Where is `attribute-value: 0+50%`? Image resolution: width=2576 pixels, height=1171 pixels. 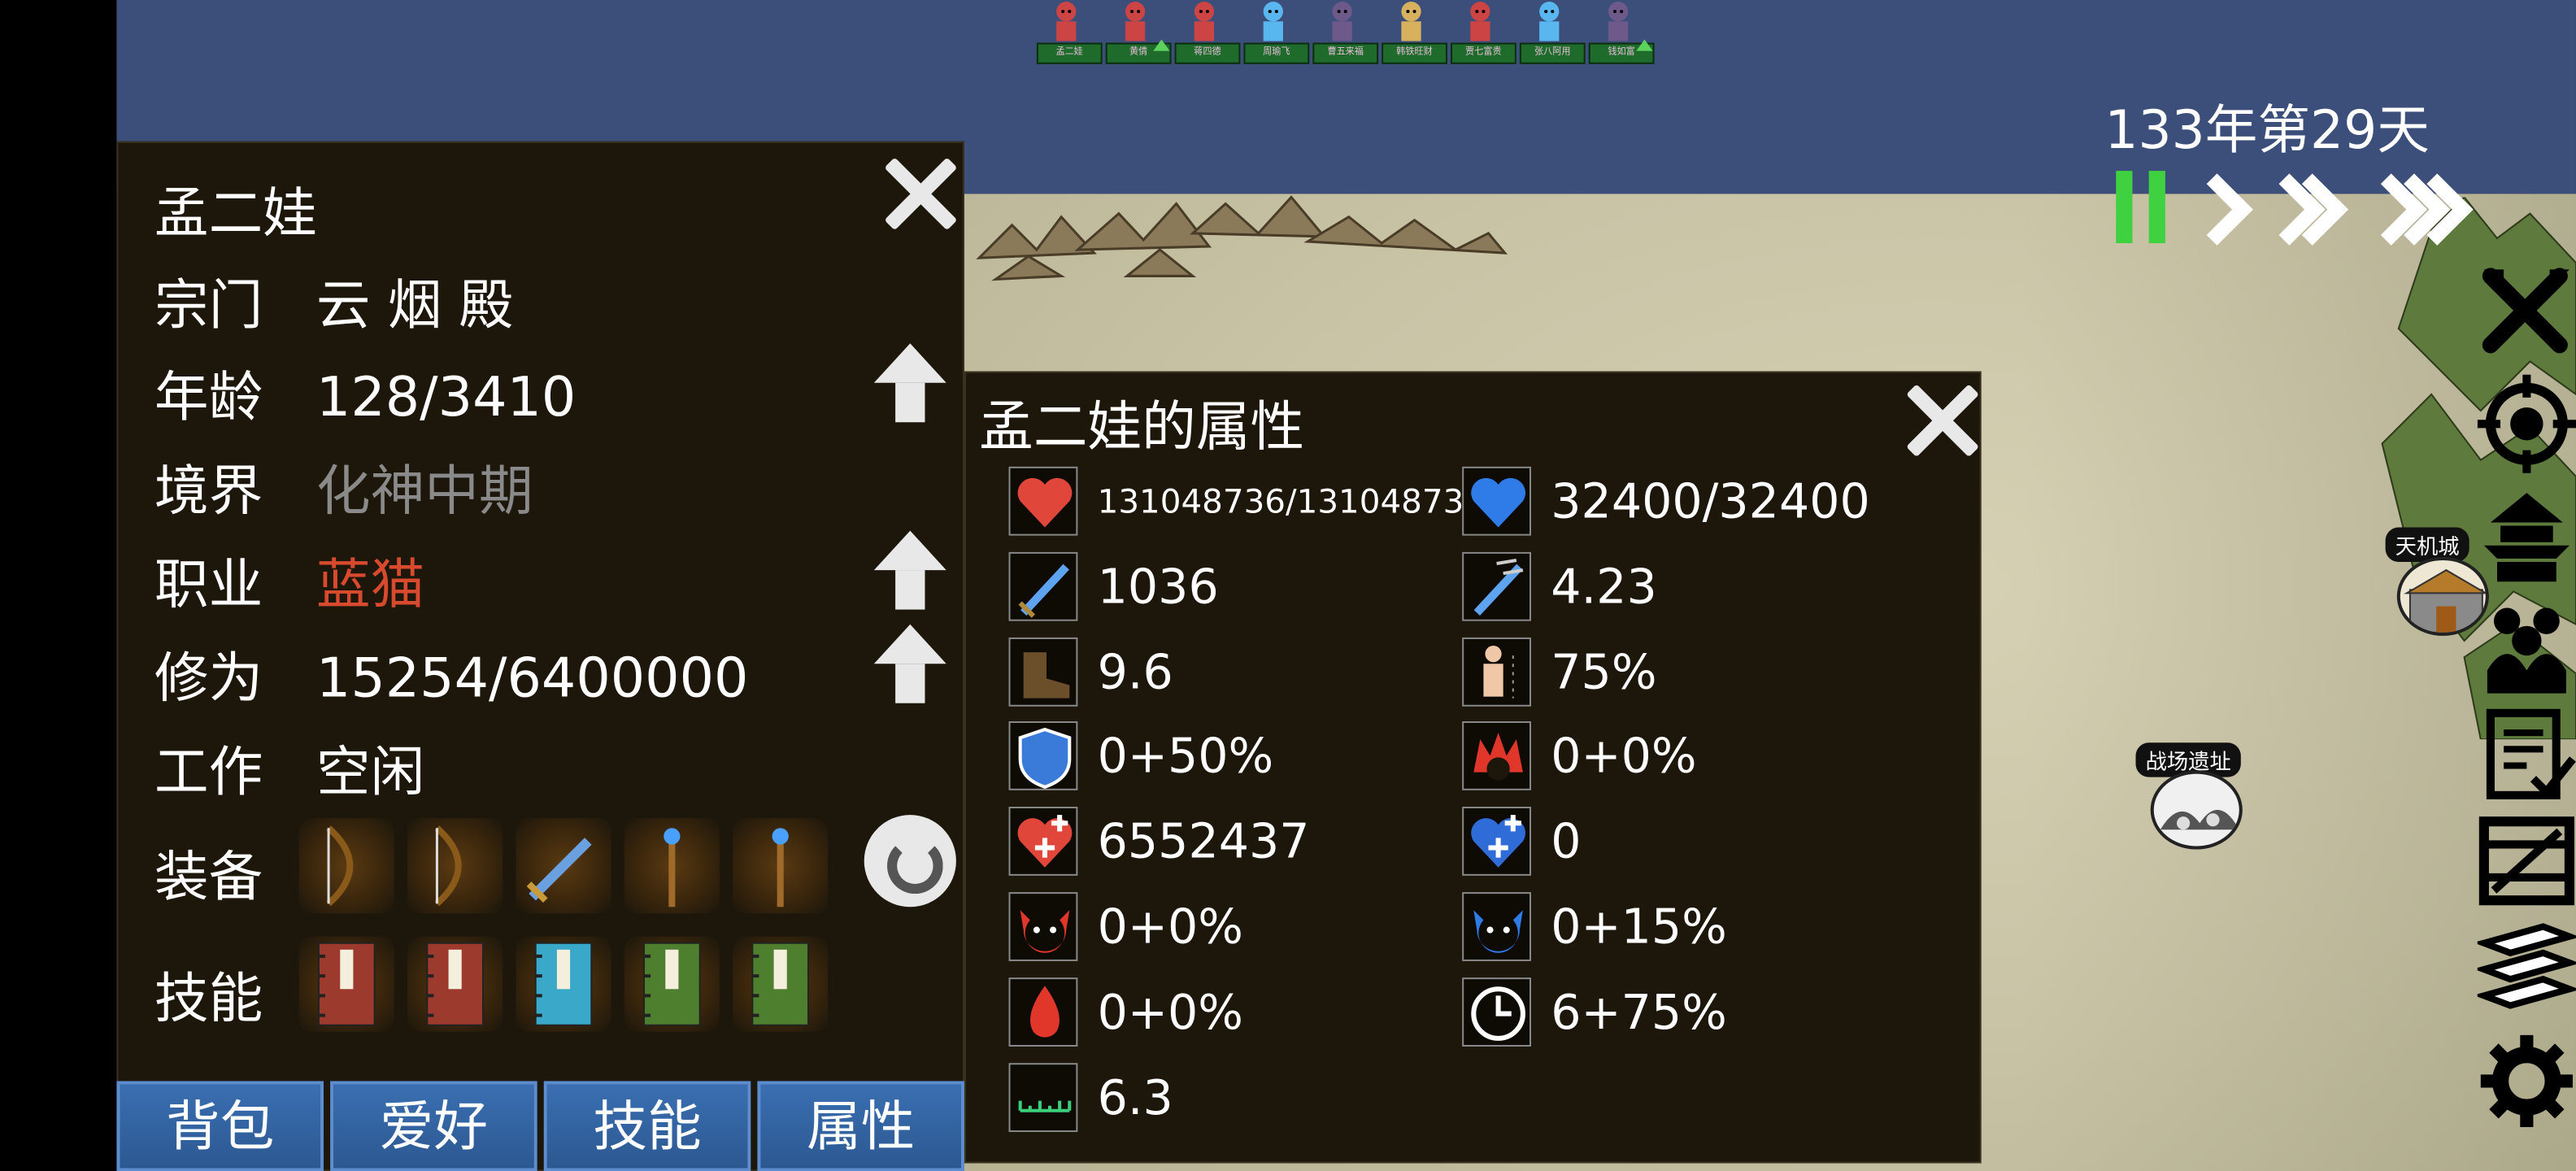 attribute-value: 0+50% is located at coordinates (1186, 756).